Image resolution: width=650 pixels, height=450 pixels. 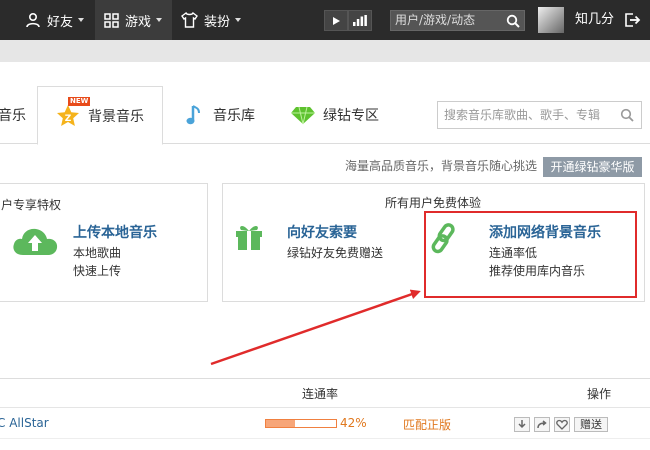 What do you see at coordinates (281, 423) in the screenshot?
I see `connection-rate-fill` at bounding box center [281, 423].